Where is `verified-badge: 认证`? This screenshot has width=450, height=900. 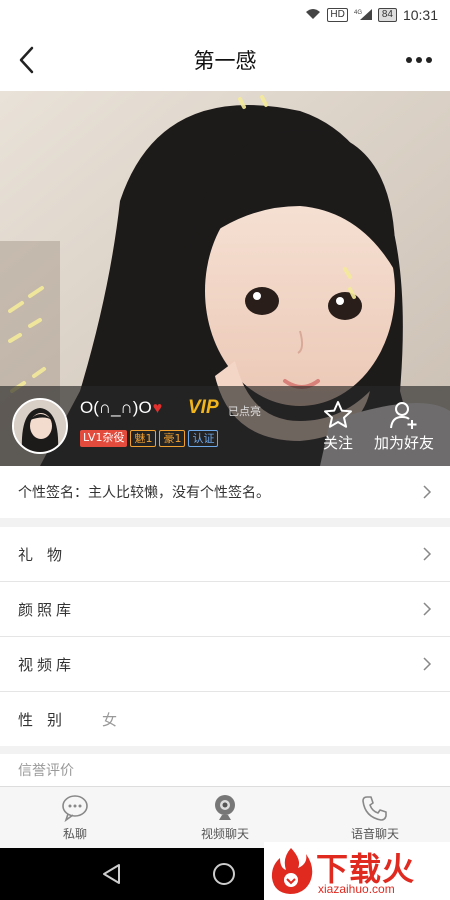 verified-badge: 认证 is located at coordinates (203, 438).